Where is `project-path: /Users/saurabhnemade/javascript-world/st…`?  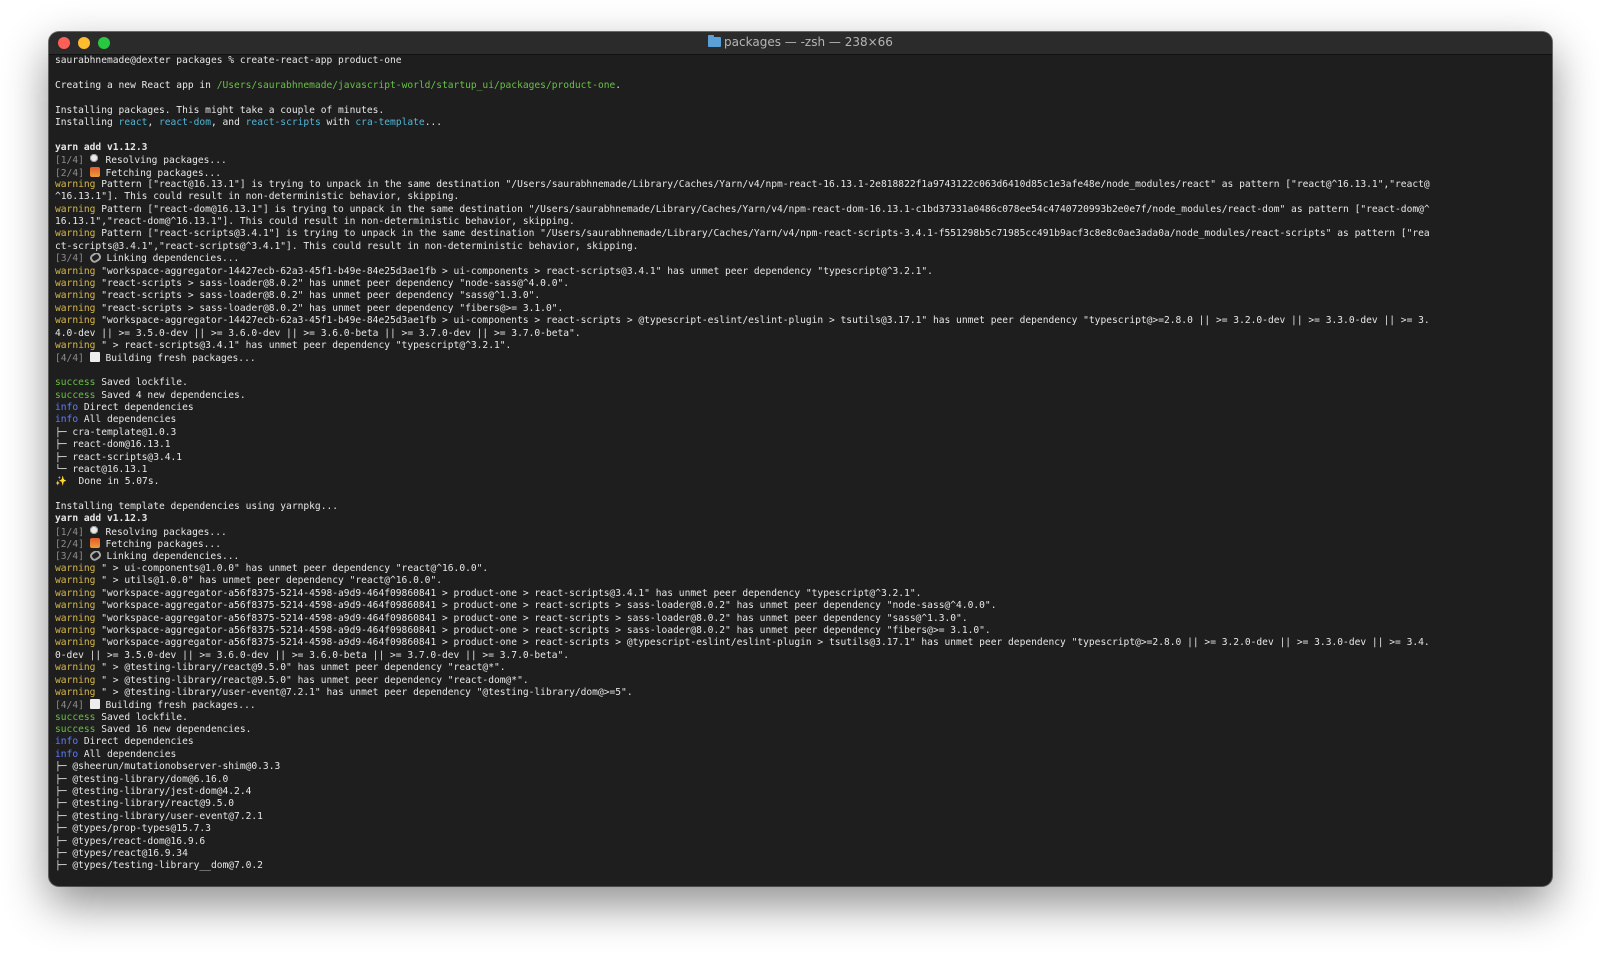 project-path: /Users/saurabhnemade/javascript-world/st… is located at coordinates (416, 85).